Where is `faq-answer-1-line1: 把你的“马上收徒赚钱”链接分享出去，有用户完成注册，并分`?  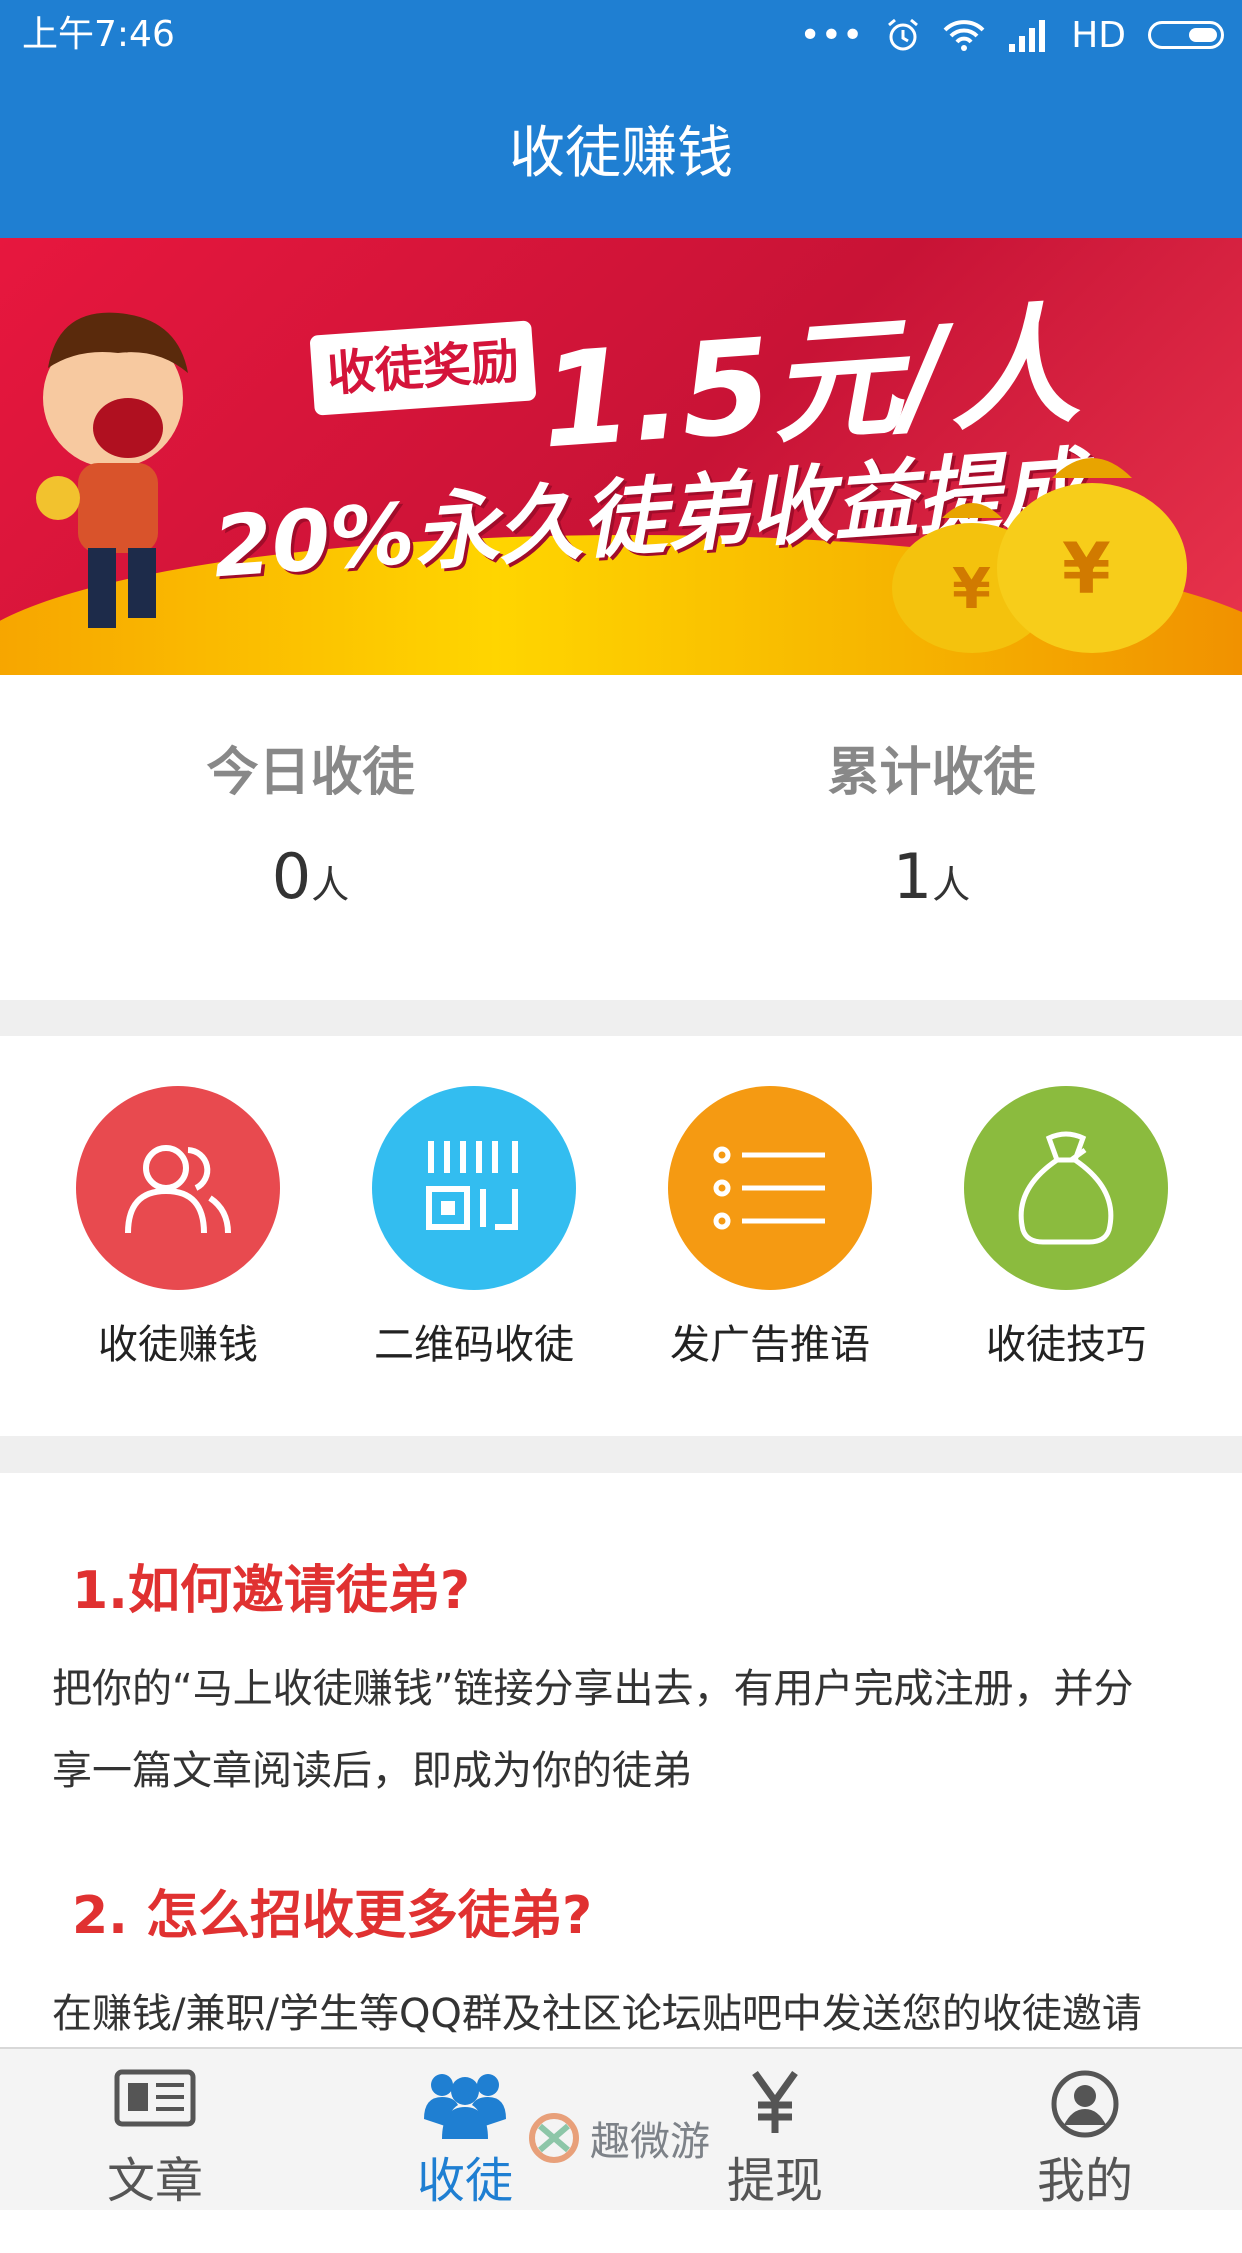 faq-answer-1-line1: 把你的“马上收徒赚钱”链接分享出去，有用户完成注册，并分 is located at coordinates (593, 1689).